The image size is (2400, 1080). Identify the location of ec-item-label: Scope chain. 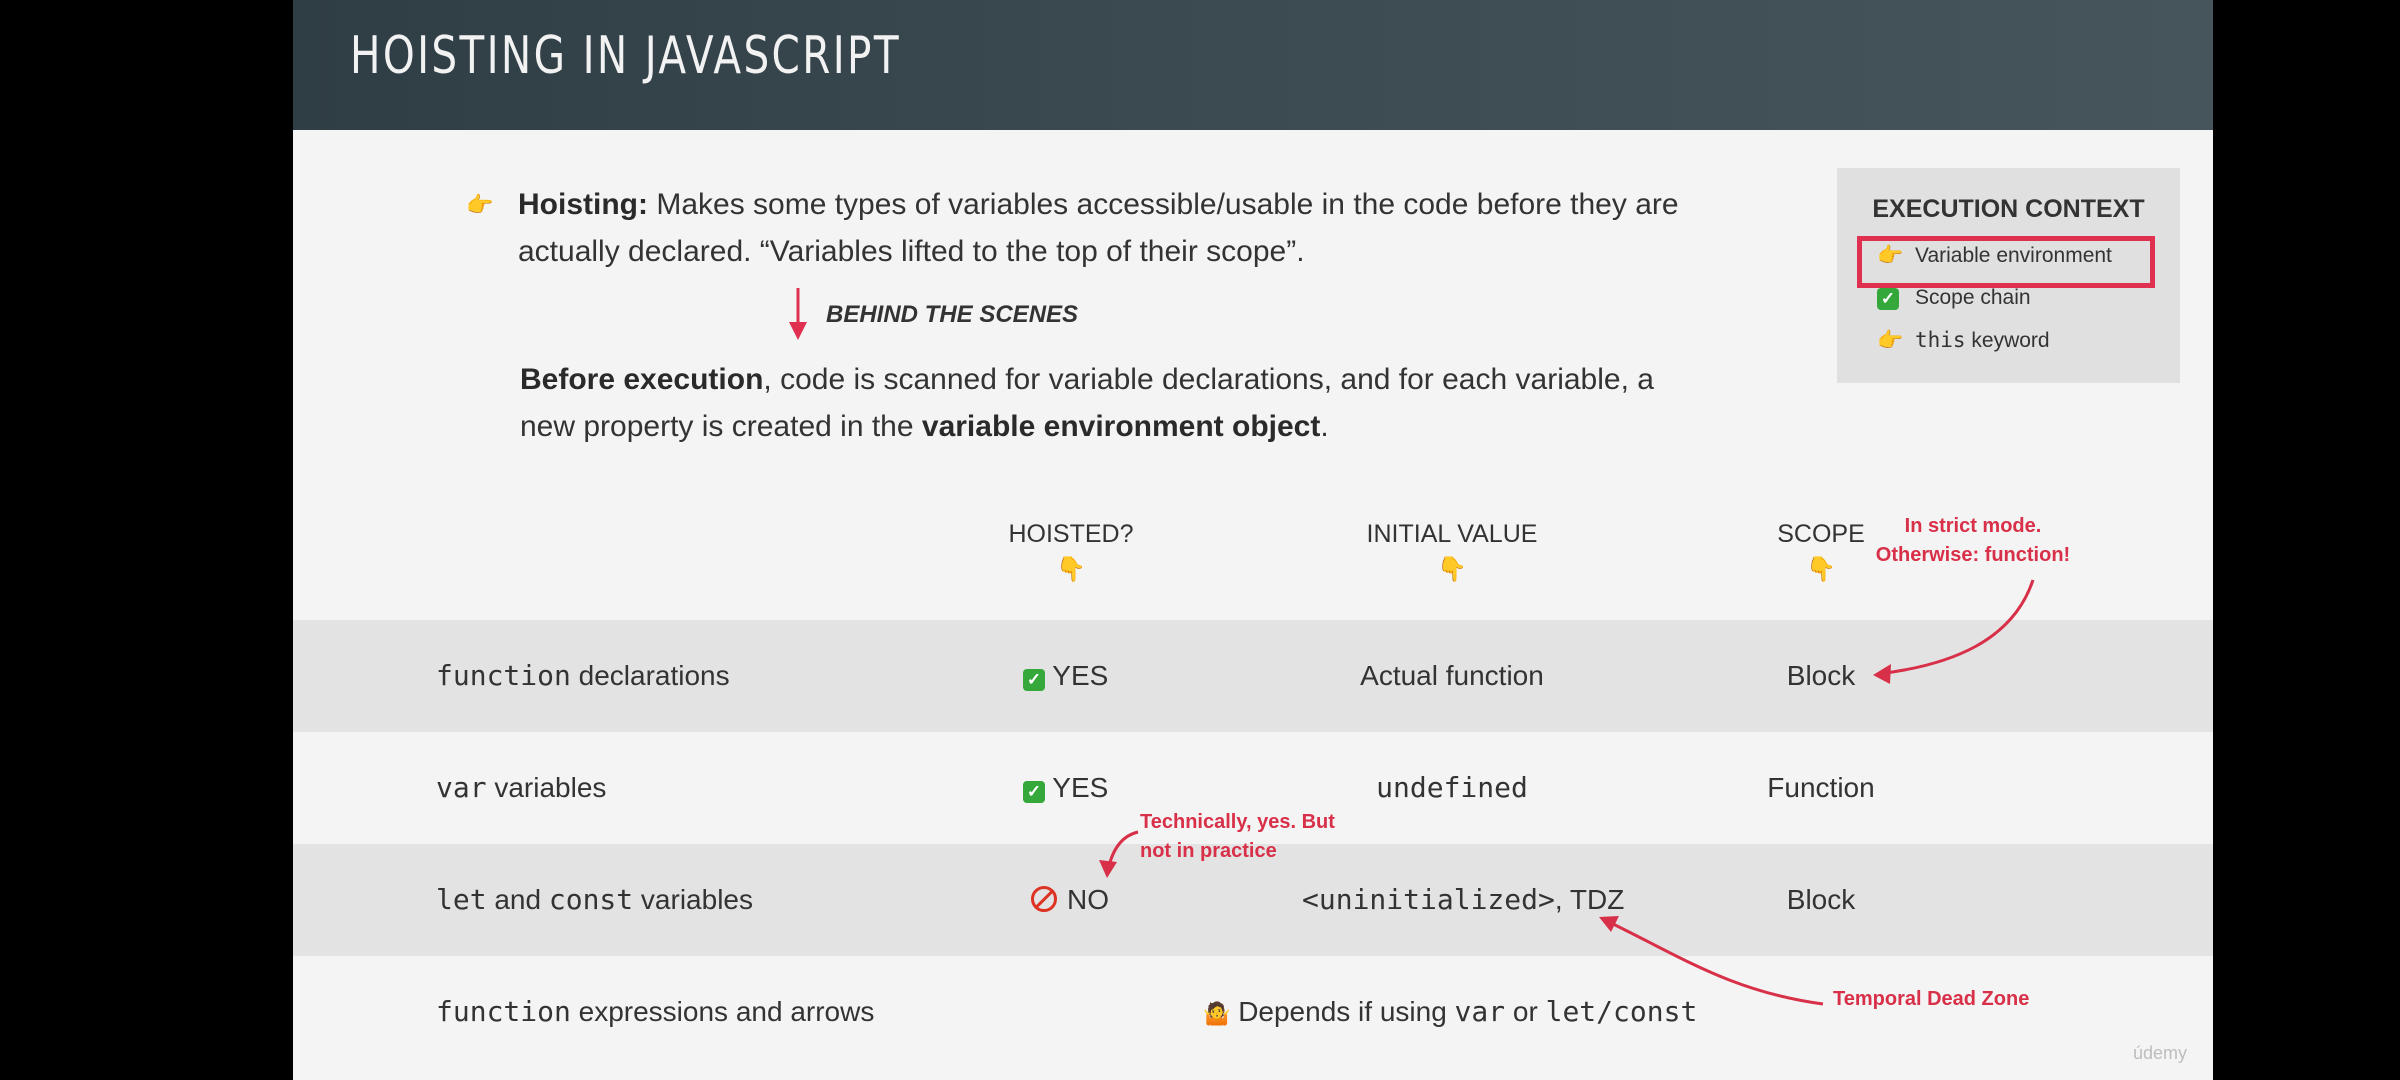
(1973, 297).